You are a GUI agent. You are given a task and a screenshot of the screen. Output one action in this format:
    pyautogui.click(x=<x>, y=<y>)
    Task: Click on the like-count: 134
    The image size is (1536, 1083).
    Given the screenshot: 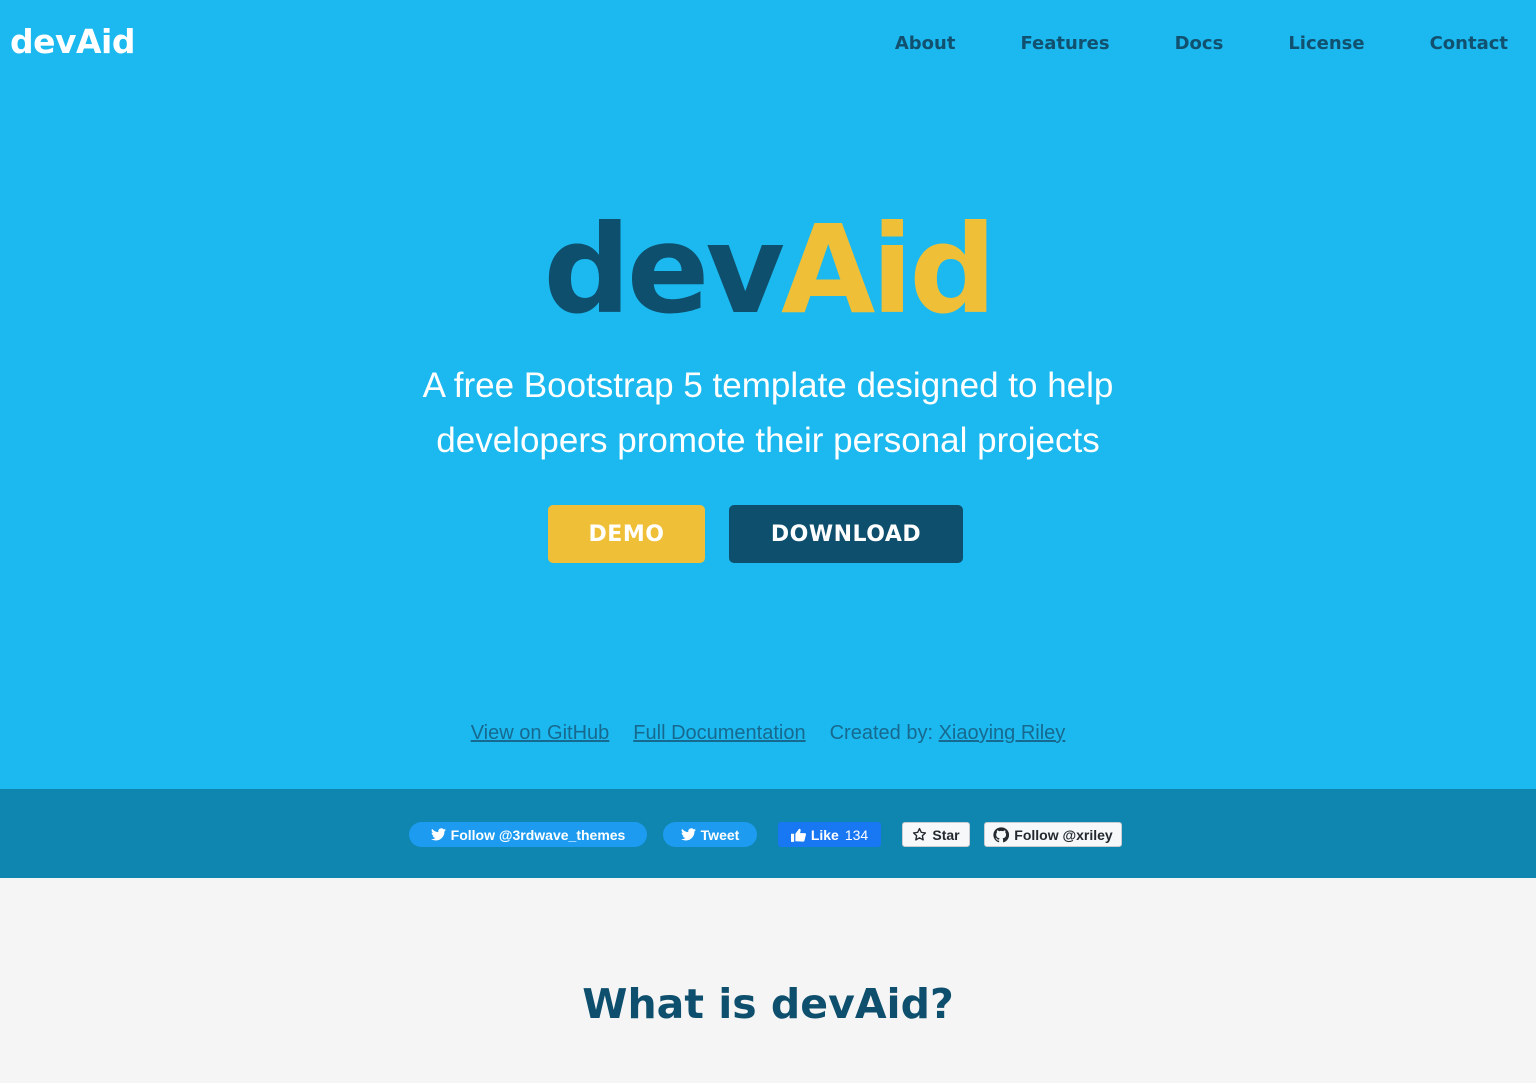 What is the action you would take?
    pyautogui.click(x=856, y=834)
    